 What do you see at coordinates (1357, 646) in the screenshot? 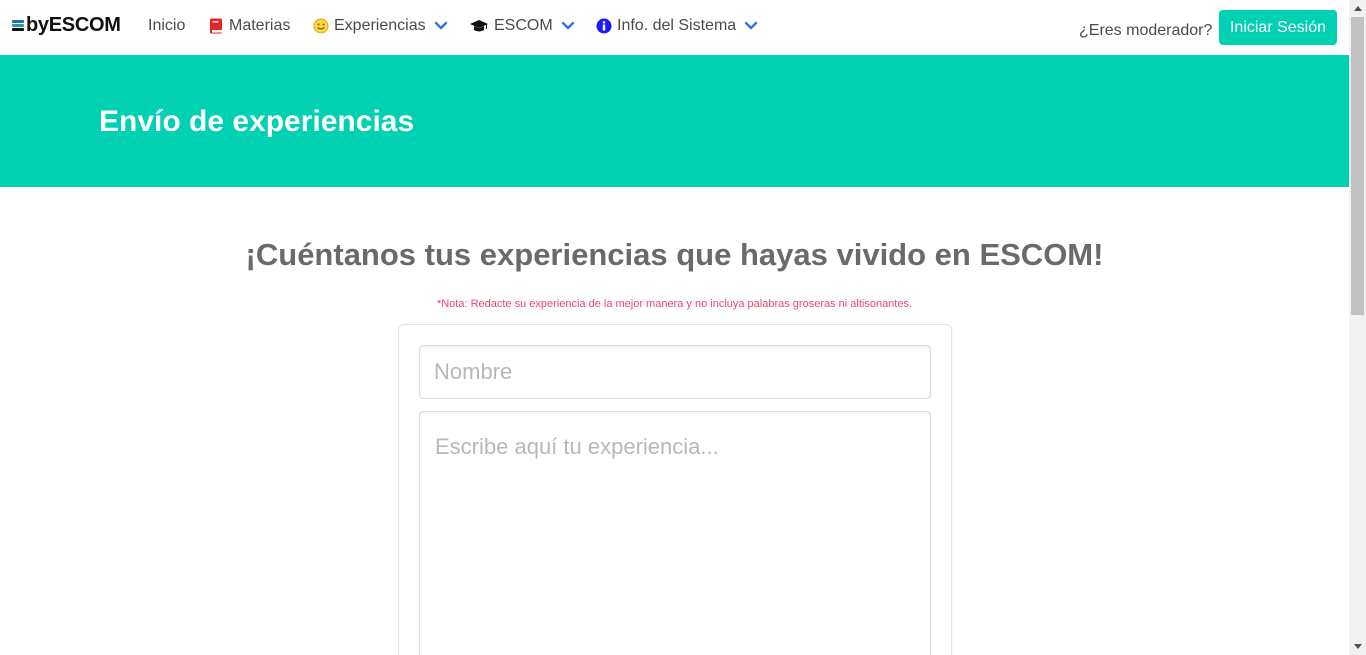
I see `scroll-down-arrow-icon` at bounding box center [1357, 646].